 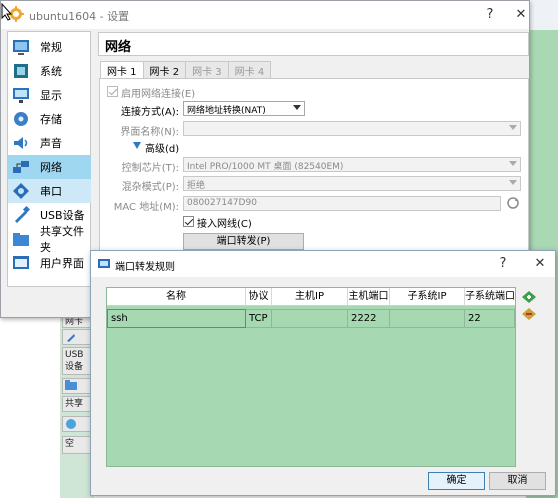 What do you see at coordinates (79, 16) in the screenshot?
I see `settings-title: ubuntu1604 - 设置` at bounding box center [79, 16].